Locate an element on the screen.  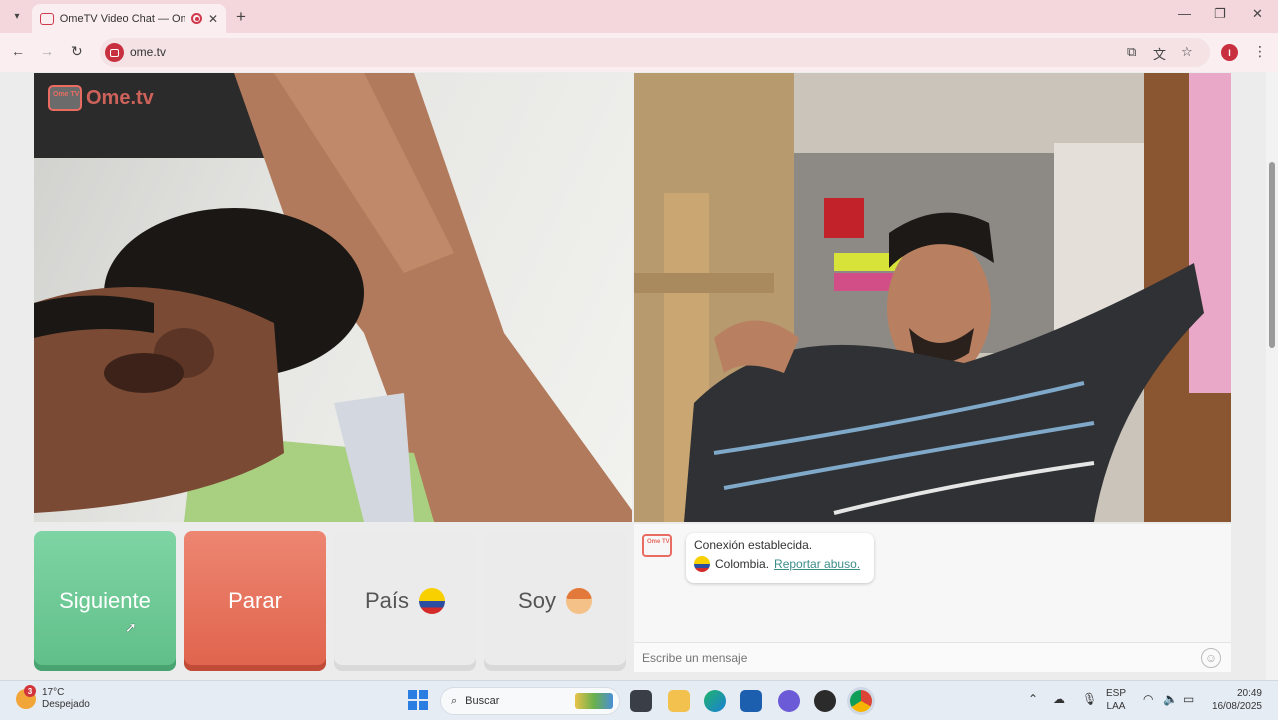
volume-icon: 🔈 is located at coordinates (1170, 699).